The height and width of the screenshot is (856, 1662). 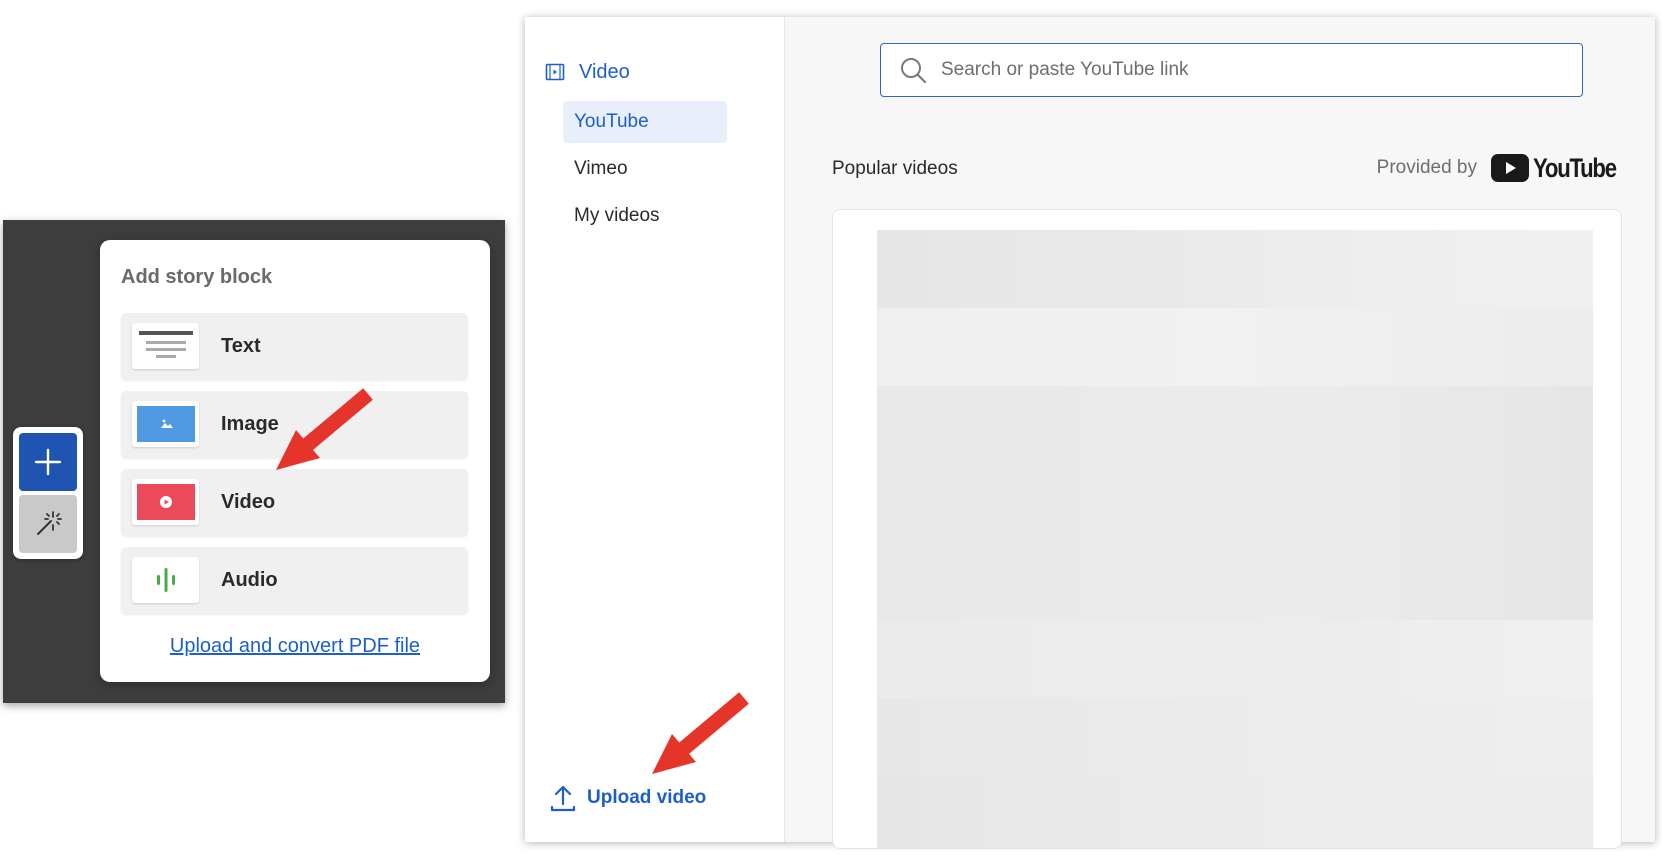 I want to click on youtube-wordmark: YouTube, so click(x=1575, y=167).